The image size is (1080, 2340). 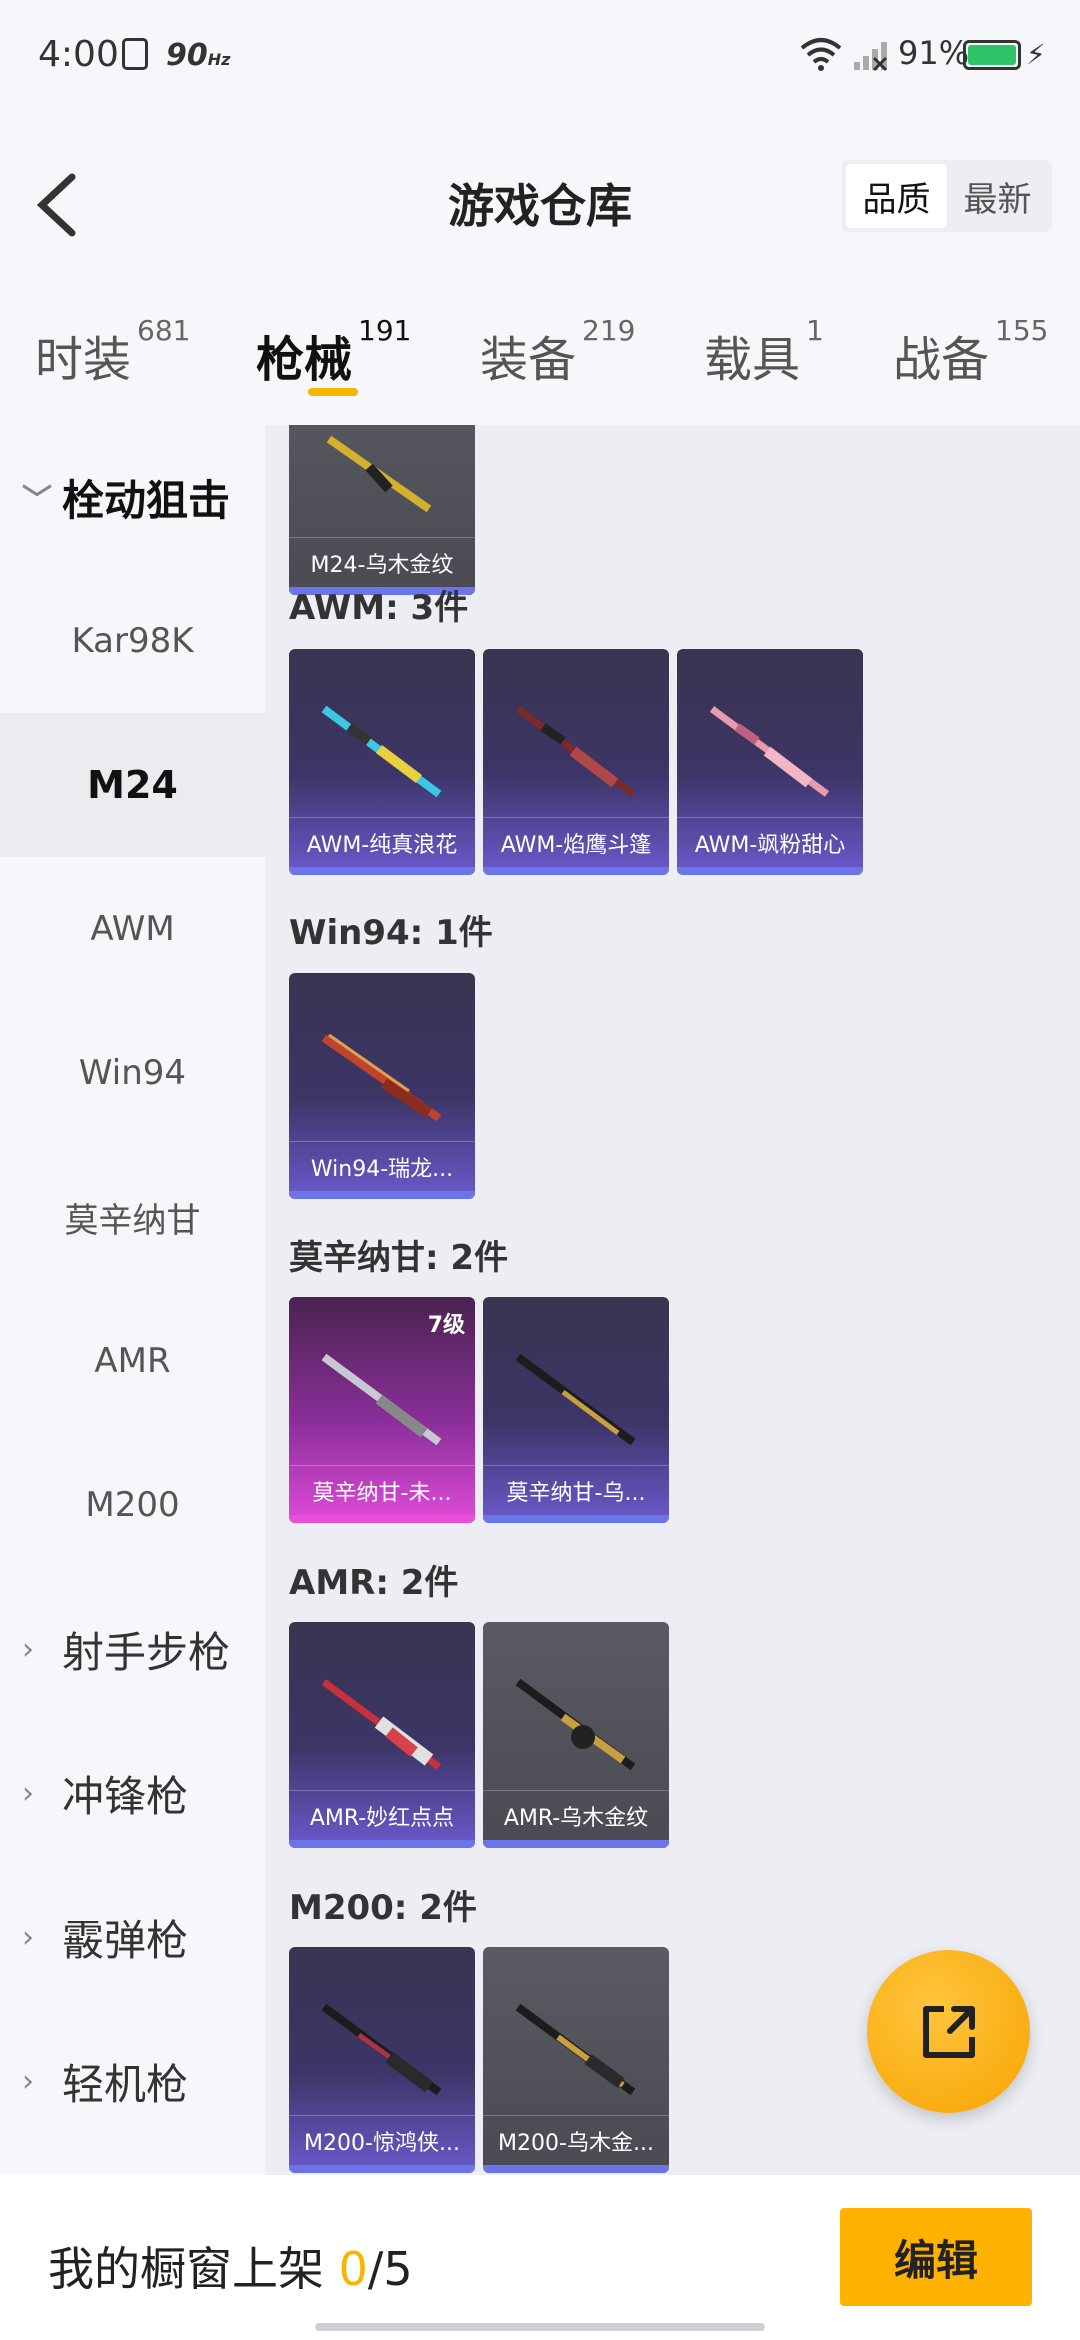 I want to click on sidebar-item-mosin: 莫辛纳甘, so click(x=132, y=1217).